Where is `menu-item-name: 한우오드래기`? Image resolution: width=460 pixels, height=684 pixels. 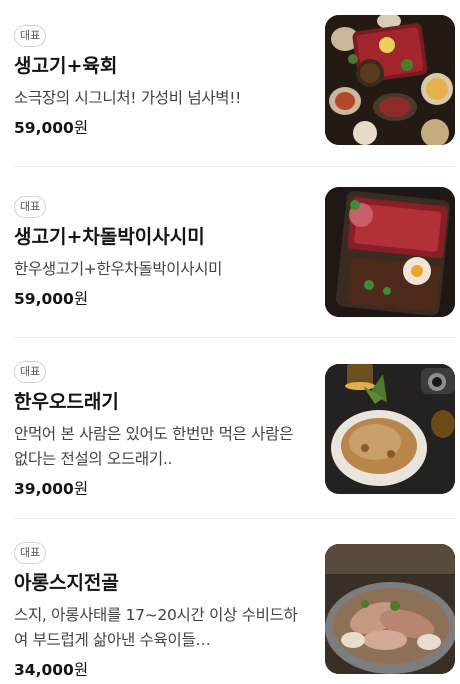
menu-item-name: 한우오드래기 is located at coordinates (66, 402).